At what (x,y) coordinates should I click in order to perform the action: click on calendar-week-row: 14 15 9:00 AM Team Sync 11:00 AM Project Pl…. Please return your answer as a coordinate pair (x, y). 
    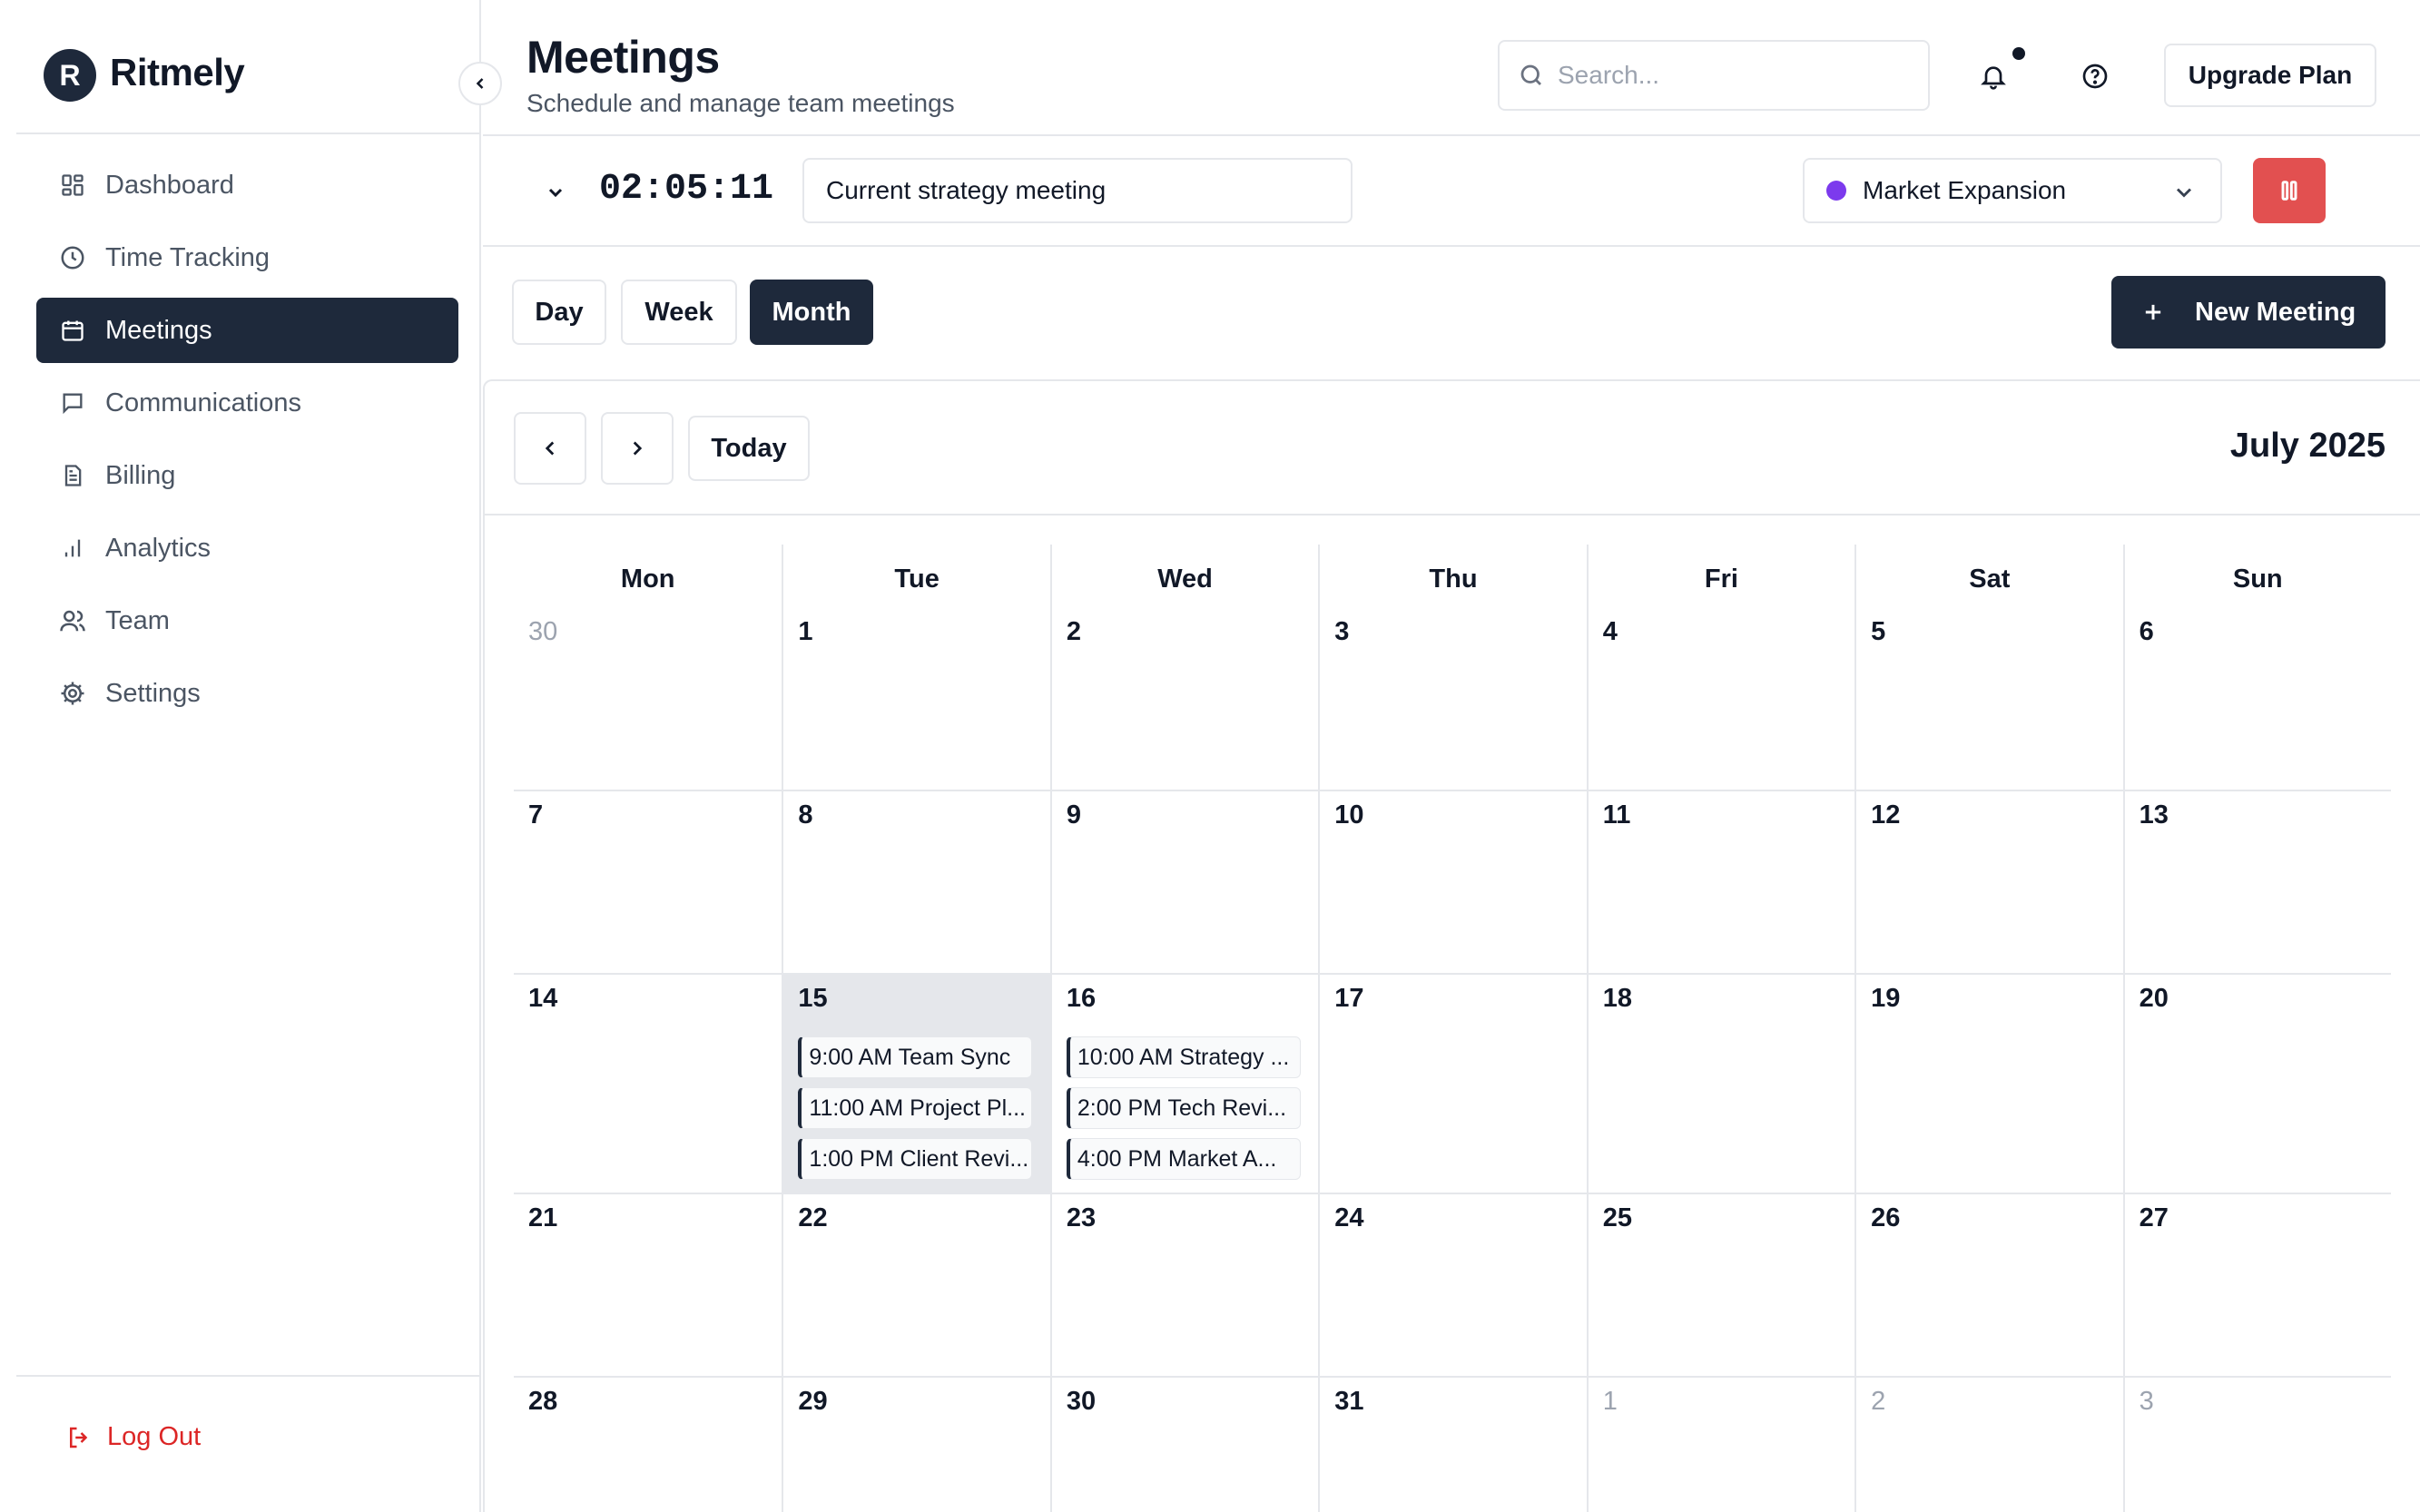
    Looking at the image, I should click on (1453, 1084).